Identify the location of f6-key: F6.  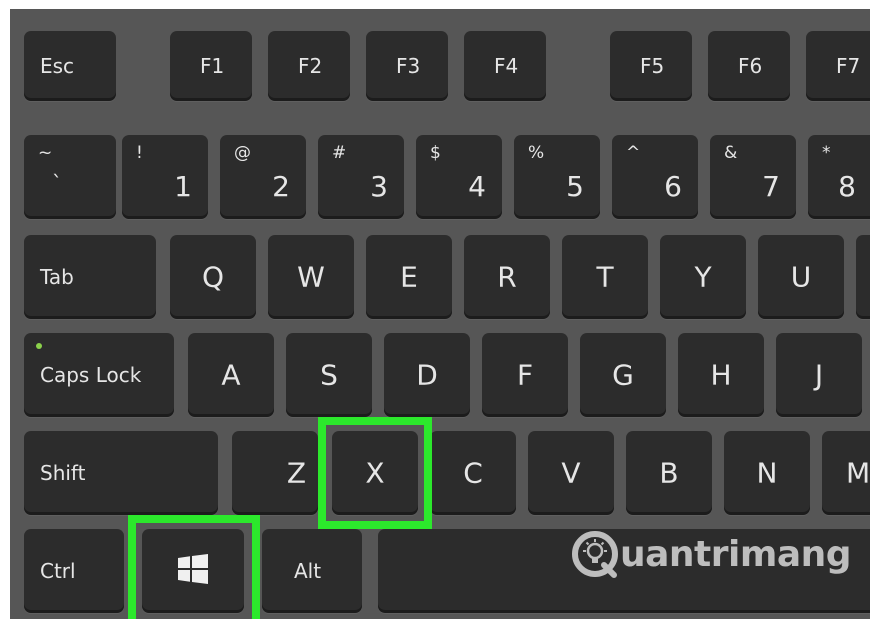
(749, 66).